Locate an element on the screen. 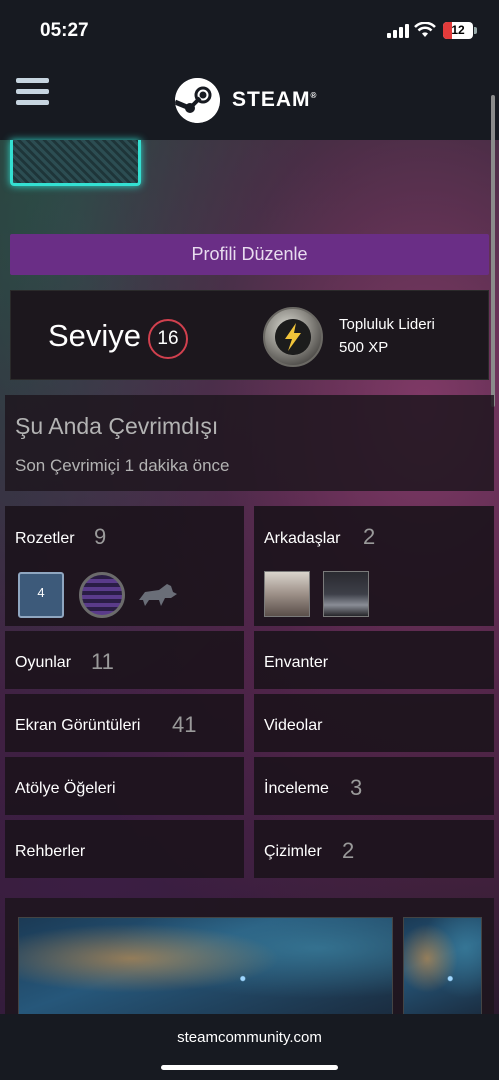 This screenshot has width=499, height=1080. status-title: Şu Anda Çevrimdışı is located at coordinates (117, 426).